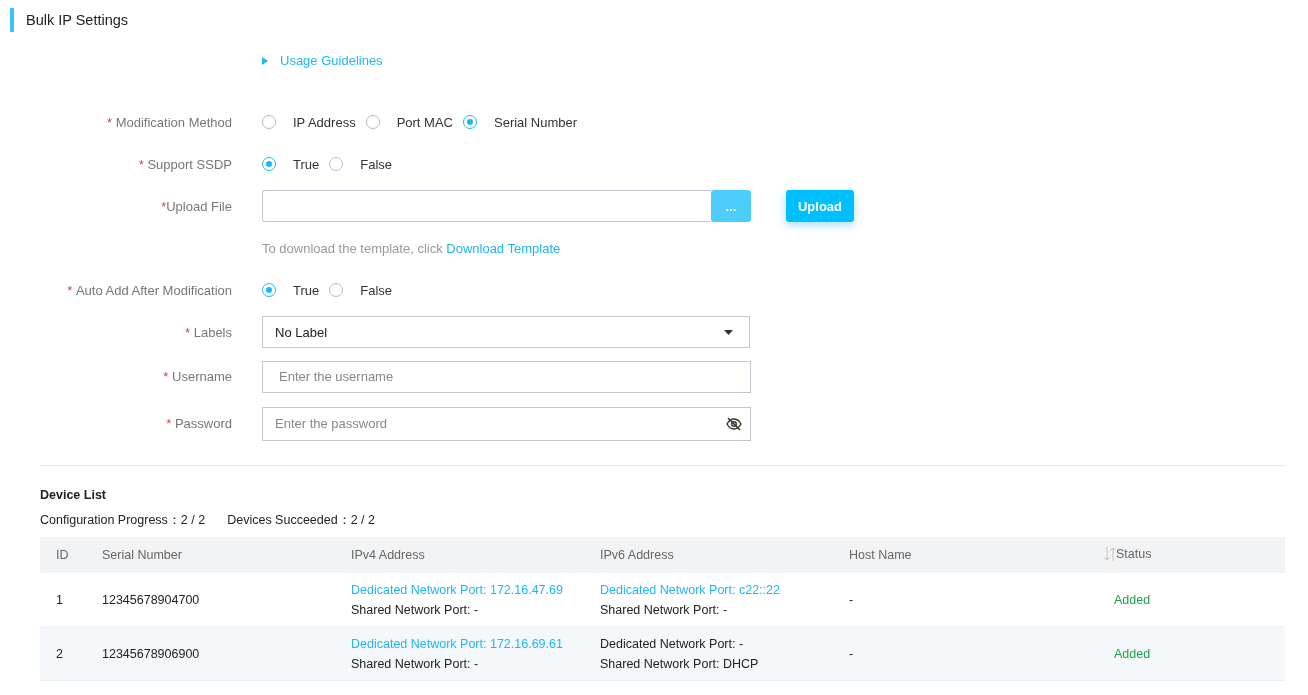 The height and width of the screenshot is (695, 1308). Describe the element at coordinates (59, 599) in the screenshot. I see `table-cell: 1` at that location.